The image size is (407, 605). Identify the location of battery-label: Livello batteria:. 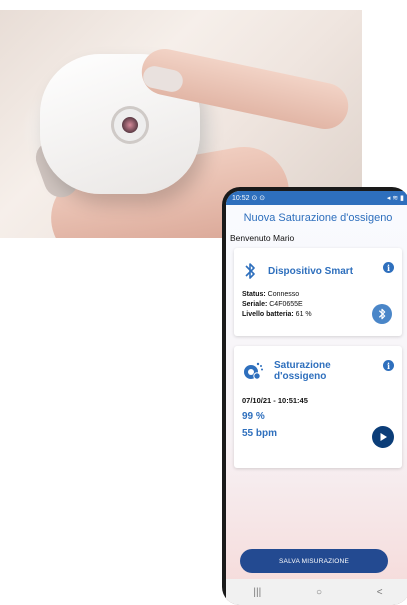
(268, 314).